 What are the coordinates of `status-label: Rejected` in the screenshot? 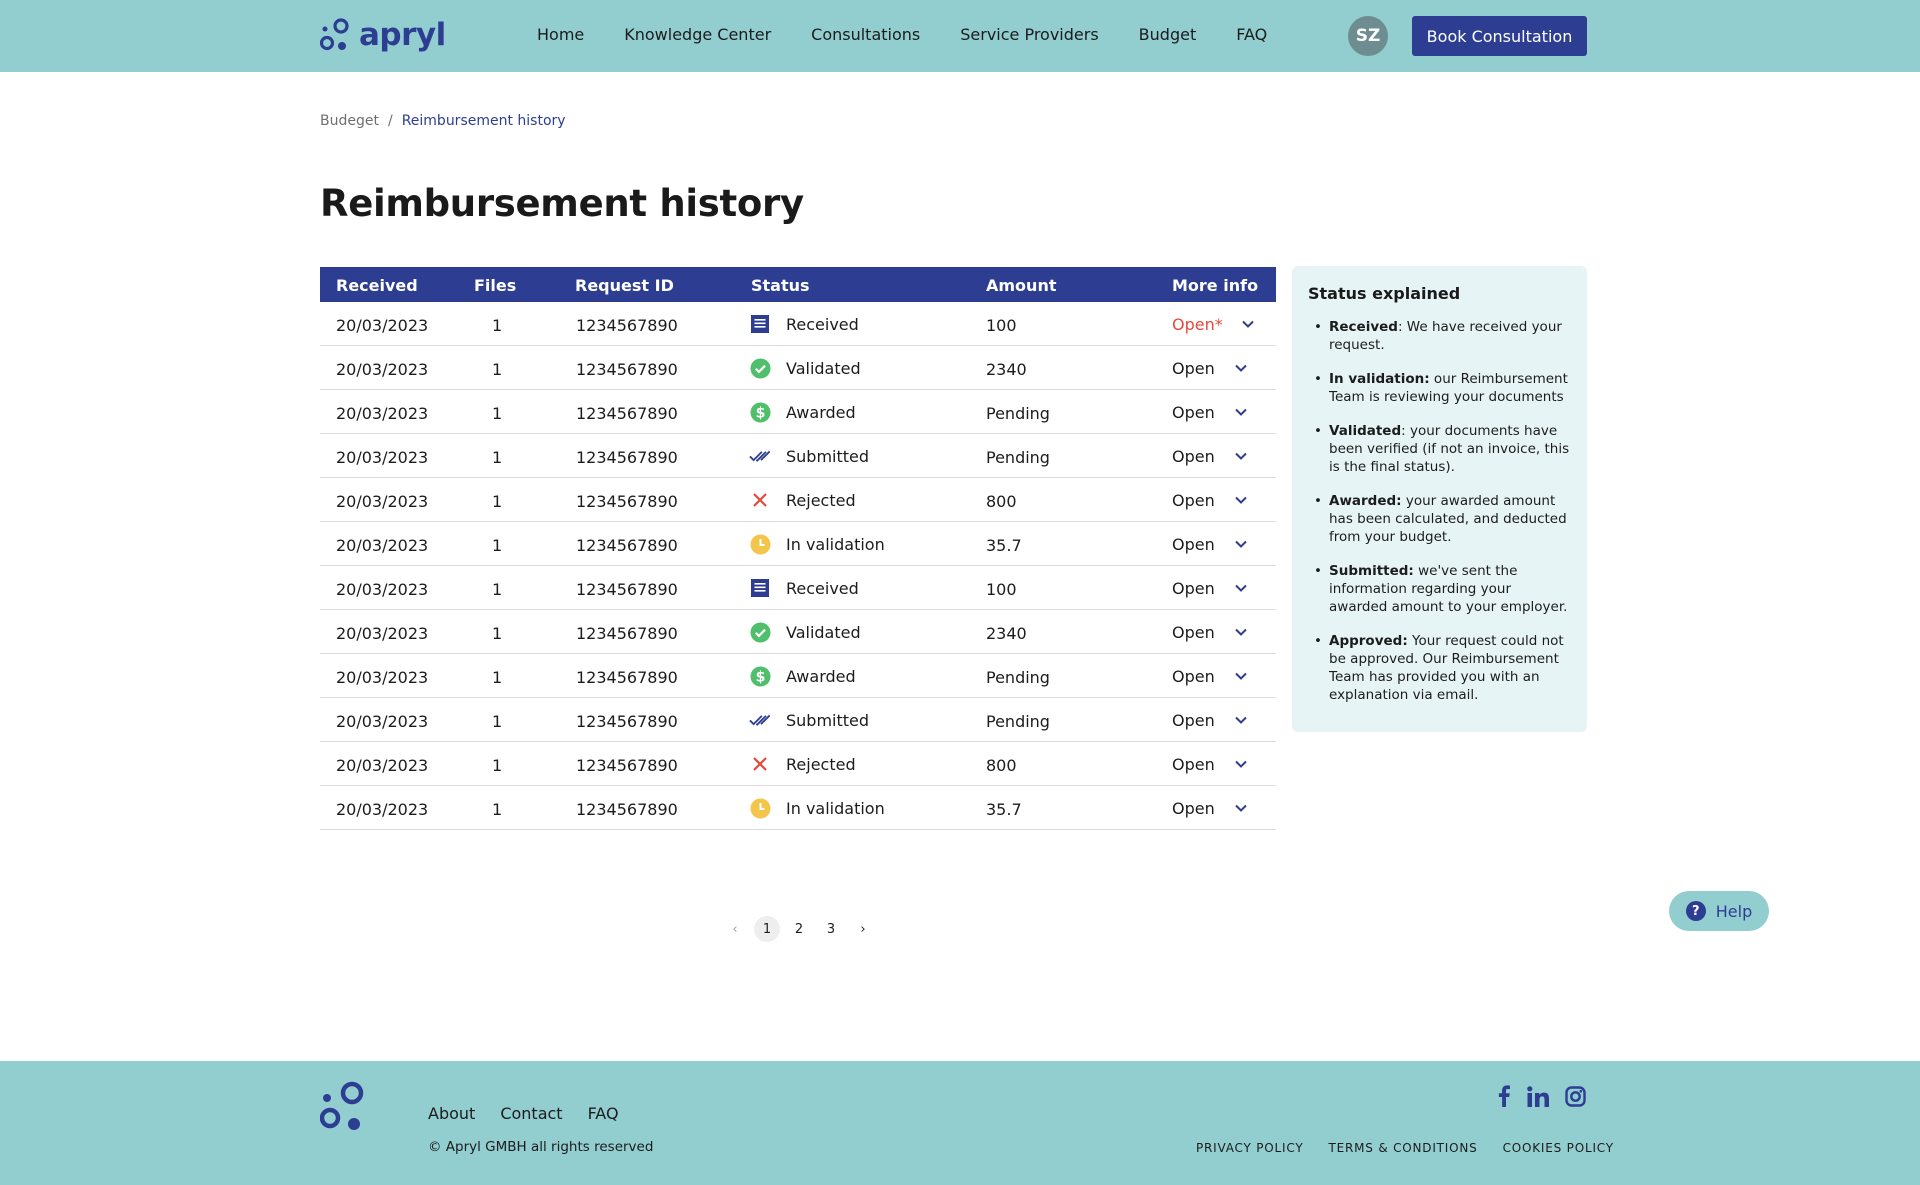 It's located at (821, 764).